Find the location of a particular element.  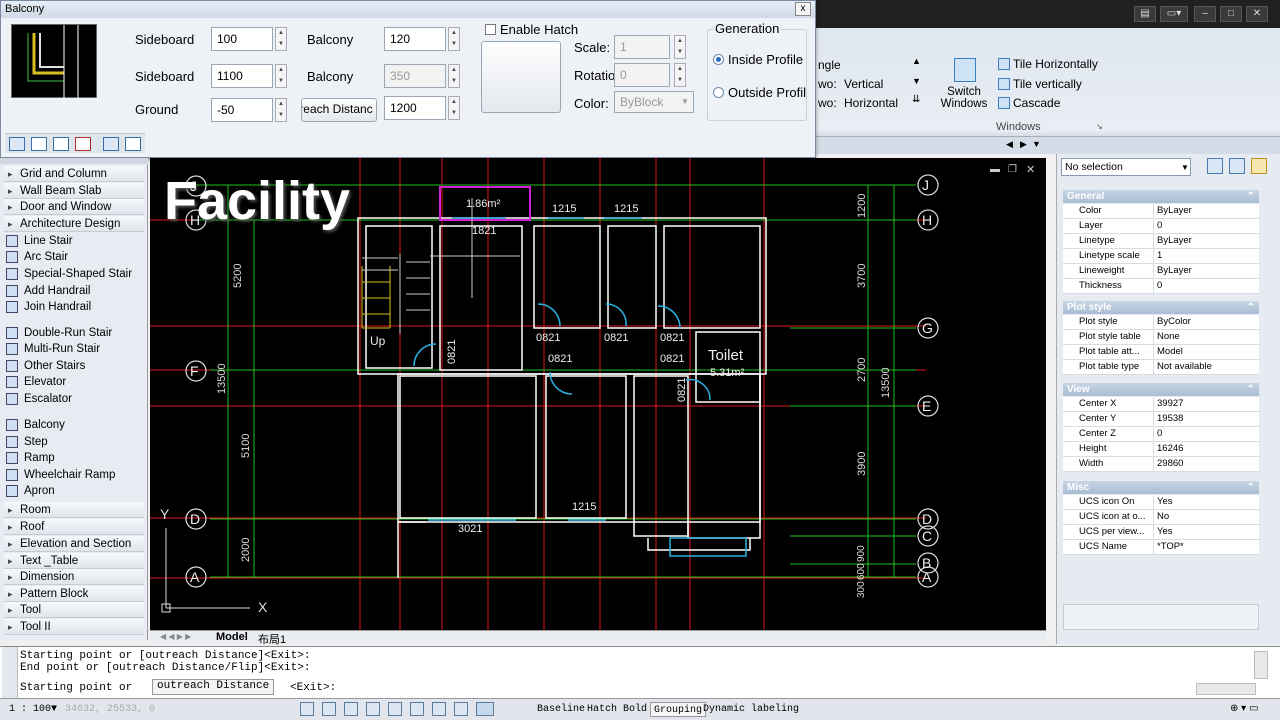

scroll-up-icon: ▲ is located at coordinates (916, 61).